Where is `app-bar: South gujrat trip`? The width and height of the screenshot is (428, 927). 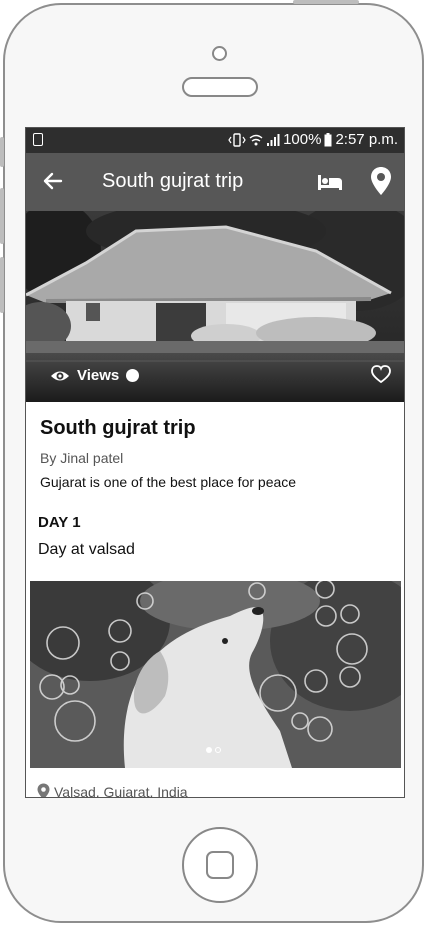 app-bar: South gujrat trip is located at coordinates (215, 182).